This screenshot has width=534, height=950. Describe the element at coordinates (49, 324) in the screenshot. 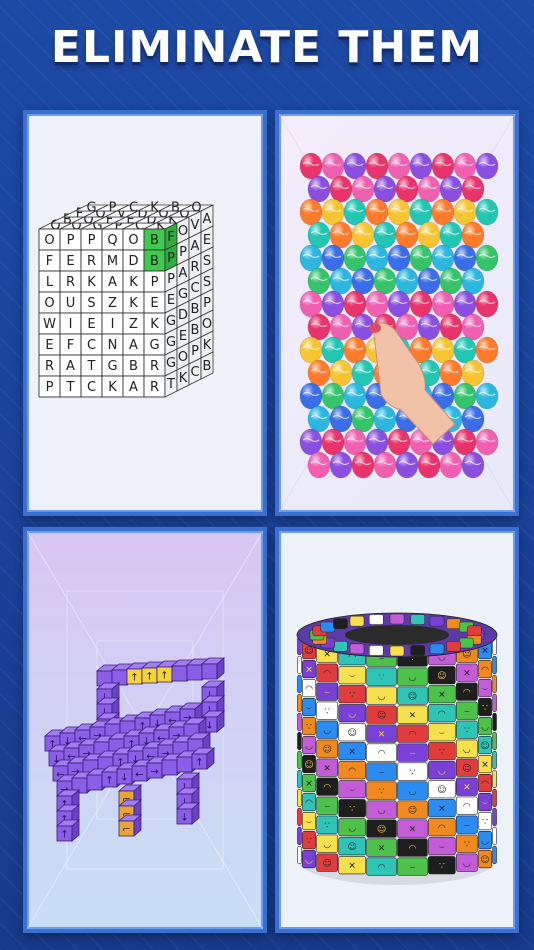

I see `cube-letter: W` at that location.